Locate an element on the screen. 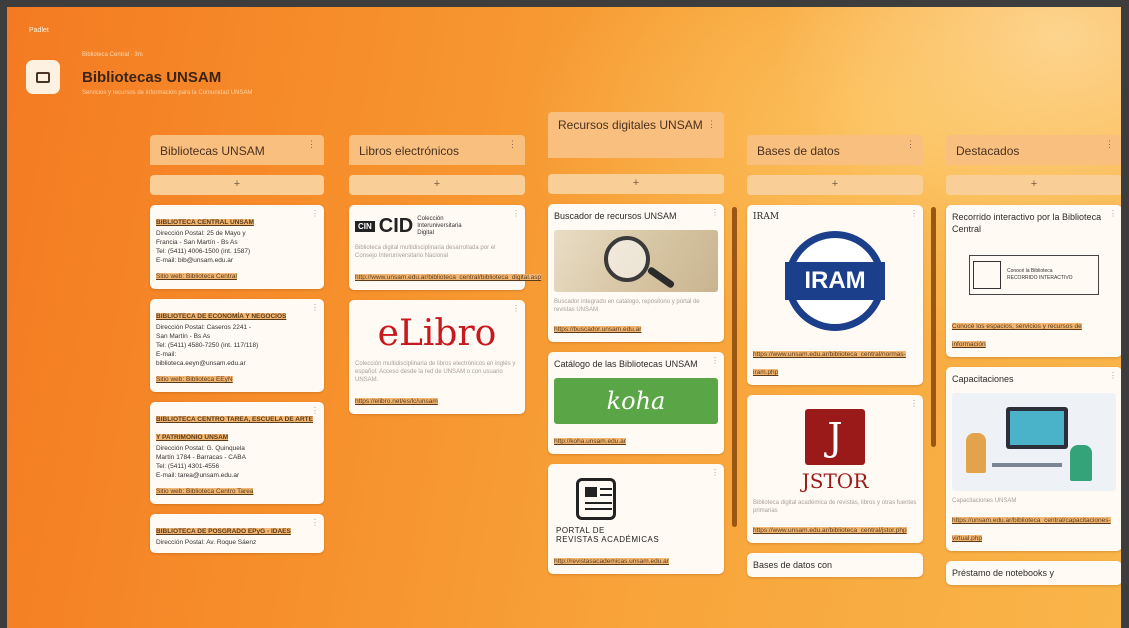 The height and width of the screenshot is (628, 1129). post-line: Martín 1784 - Barracas - CABA is located at coordinates (201, 457).